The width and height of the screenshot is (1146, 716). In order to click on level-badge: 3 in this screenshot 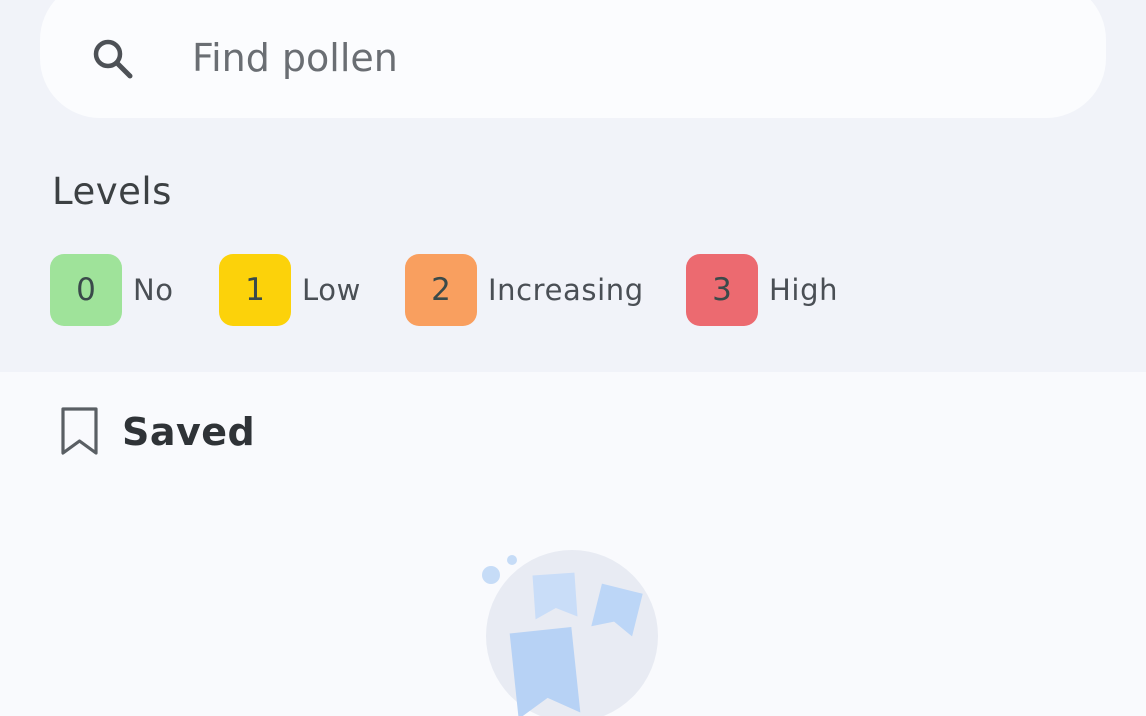, I will do `click(722, 290)`.